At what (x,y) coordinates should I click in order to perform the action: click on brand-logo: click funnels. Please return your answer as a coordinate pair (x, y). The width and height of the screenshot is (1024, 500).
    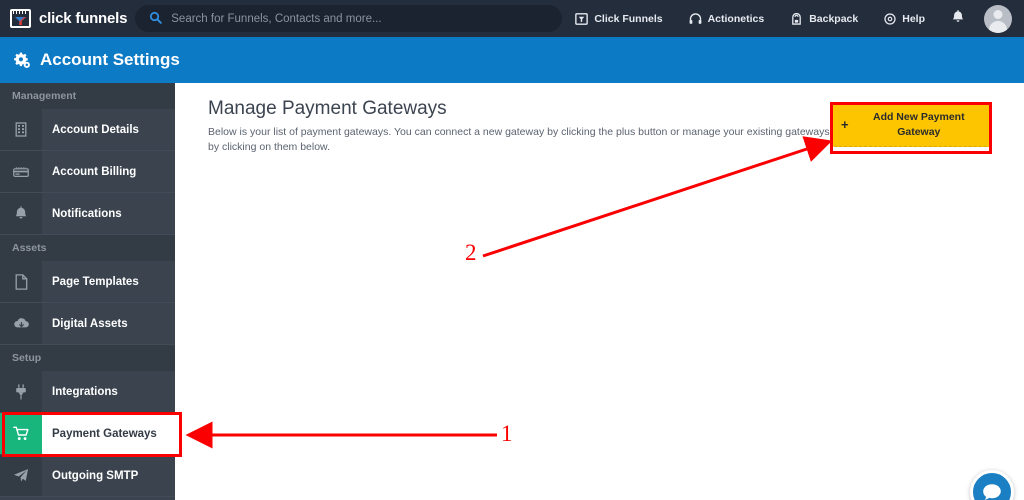
    Looking at the image, I should click on (63, 18).